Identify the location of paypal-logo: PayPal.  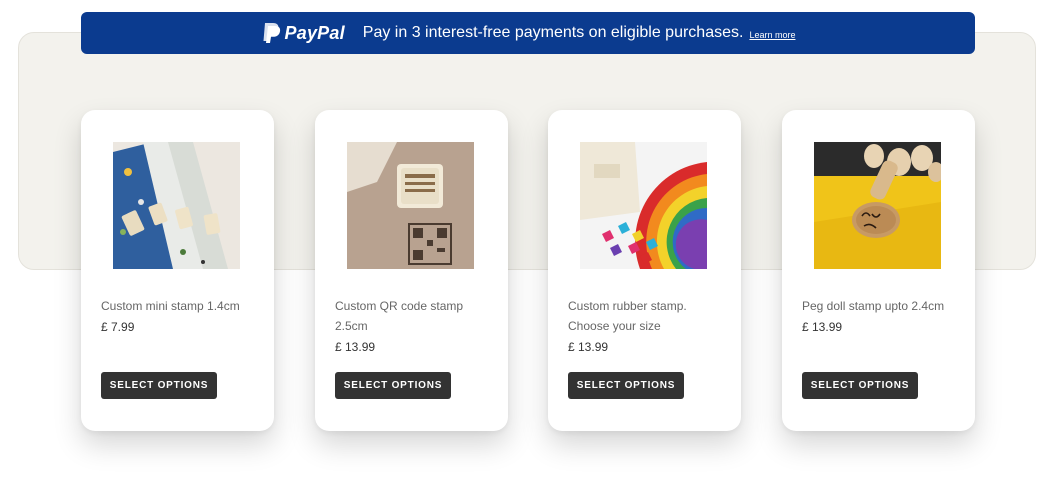
(303, 33).